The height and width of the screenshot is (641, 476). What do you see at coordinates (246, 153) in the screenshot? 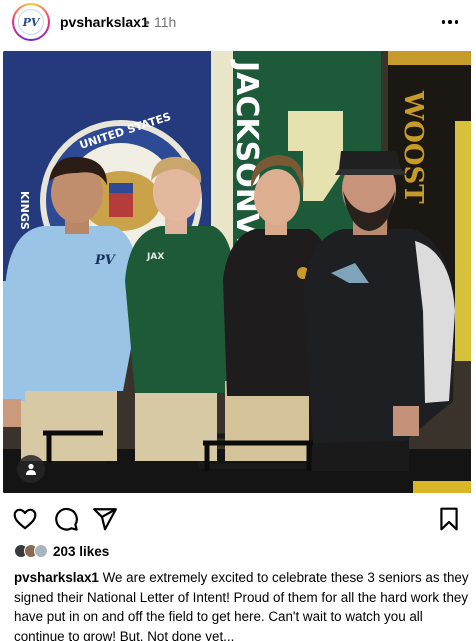
I see `banner-jacksonville-text: JACKSONVI` at bounding box center [246, 153].